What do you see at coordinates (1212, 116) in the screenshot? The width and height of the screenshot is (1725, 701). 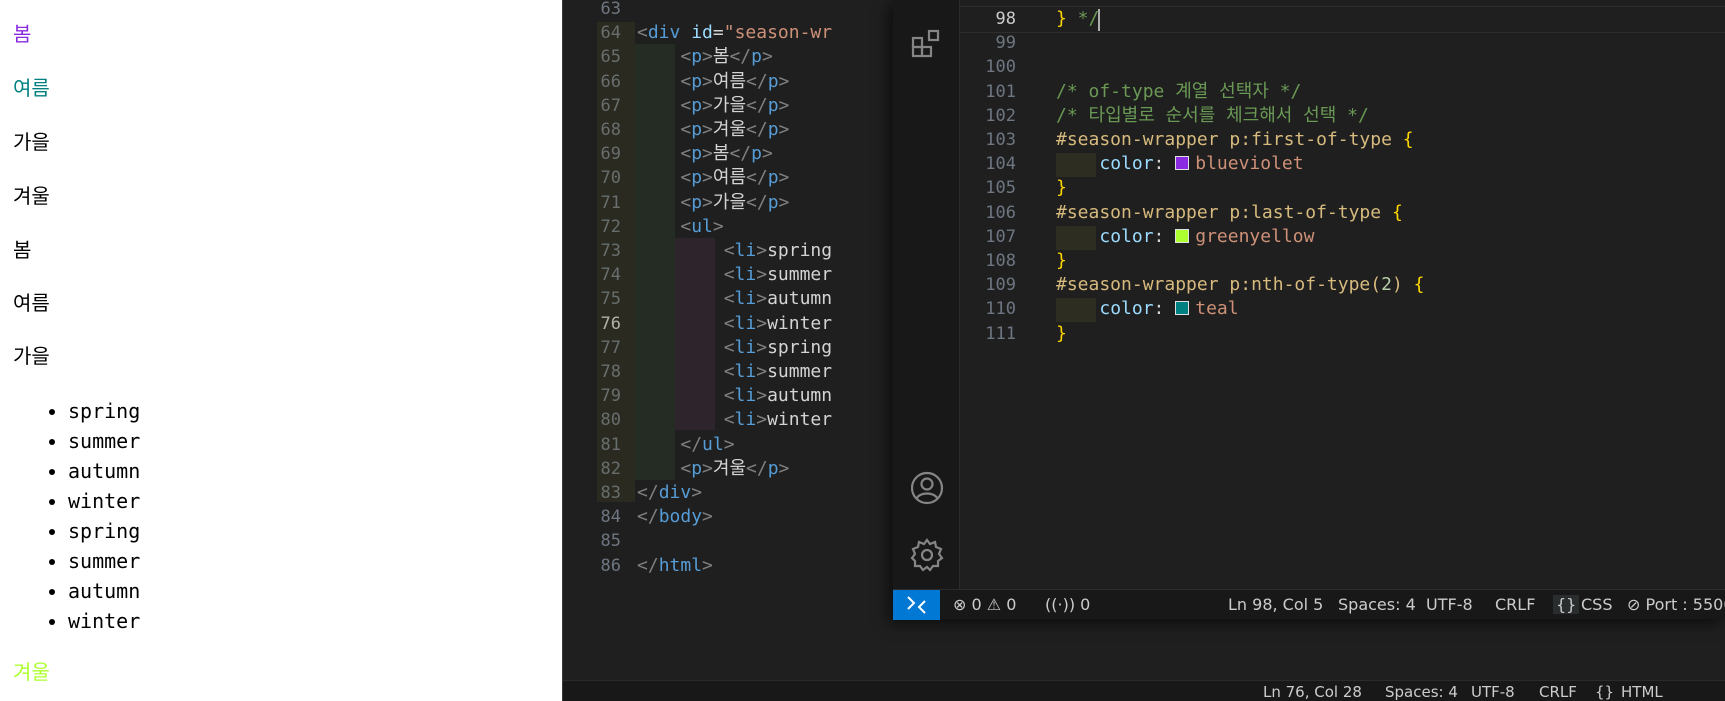 I see `code-line: /* 타입별로 순서를 체크해서 선택 */` at bounding box center [1212, 116].